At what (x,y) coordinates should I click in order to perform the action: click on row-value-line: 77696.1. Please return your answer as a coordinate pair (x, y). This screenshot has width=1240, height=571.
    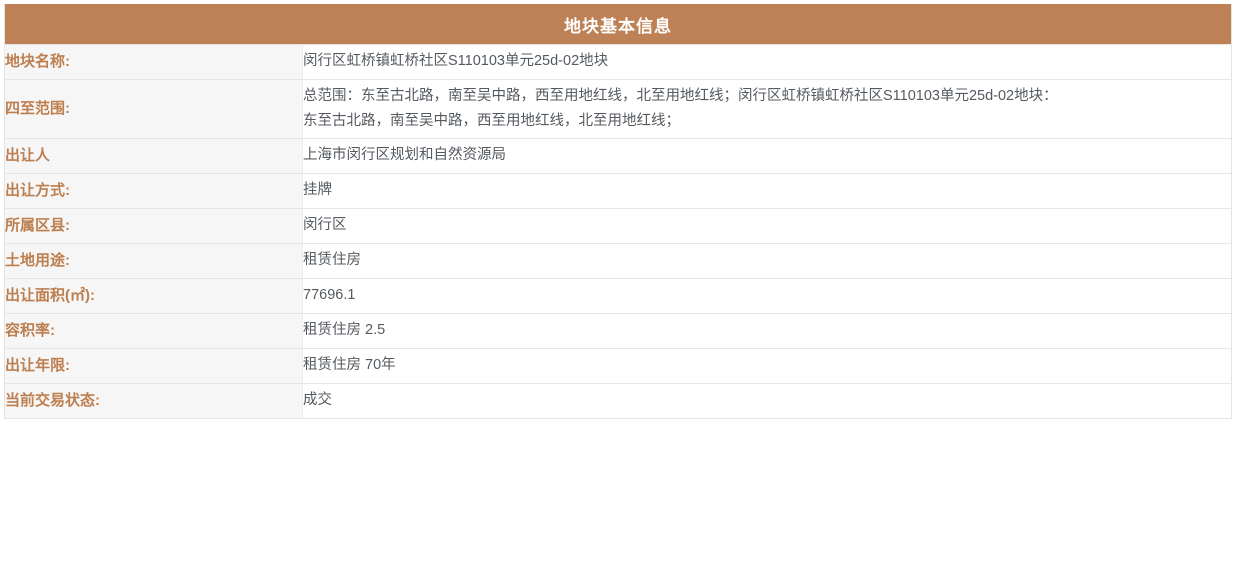
    Looking at the image, I should click on (329, 295).